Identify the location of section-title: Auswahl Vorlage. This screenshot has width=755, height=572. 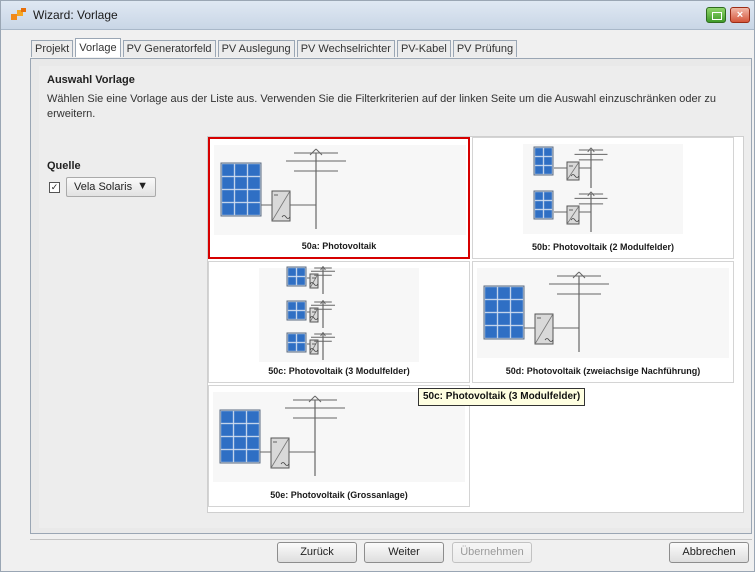
(91, 80).